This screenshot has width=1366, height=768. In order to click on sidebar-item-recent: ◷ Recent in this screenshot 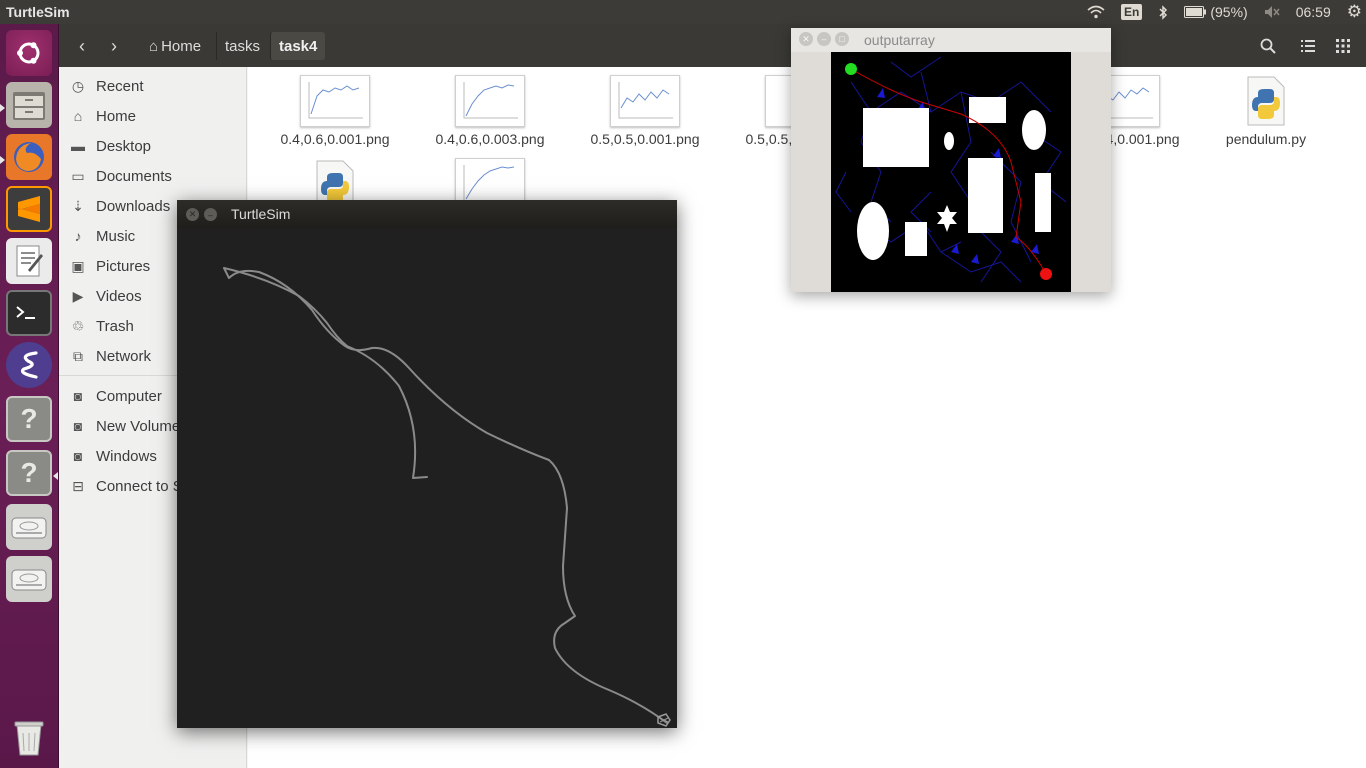, I will do `click(153, 86)`.